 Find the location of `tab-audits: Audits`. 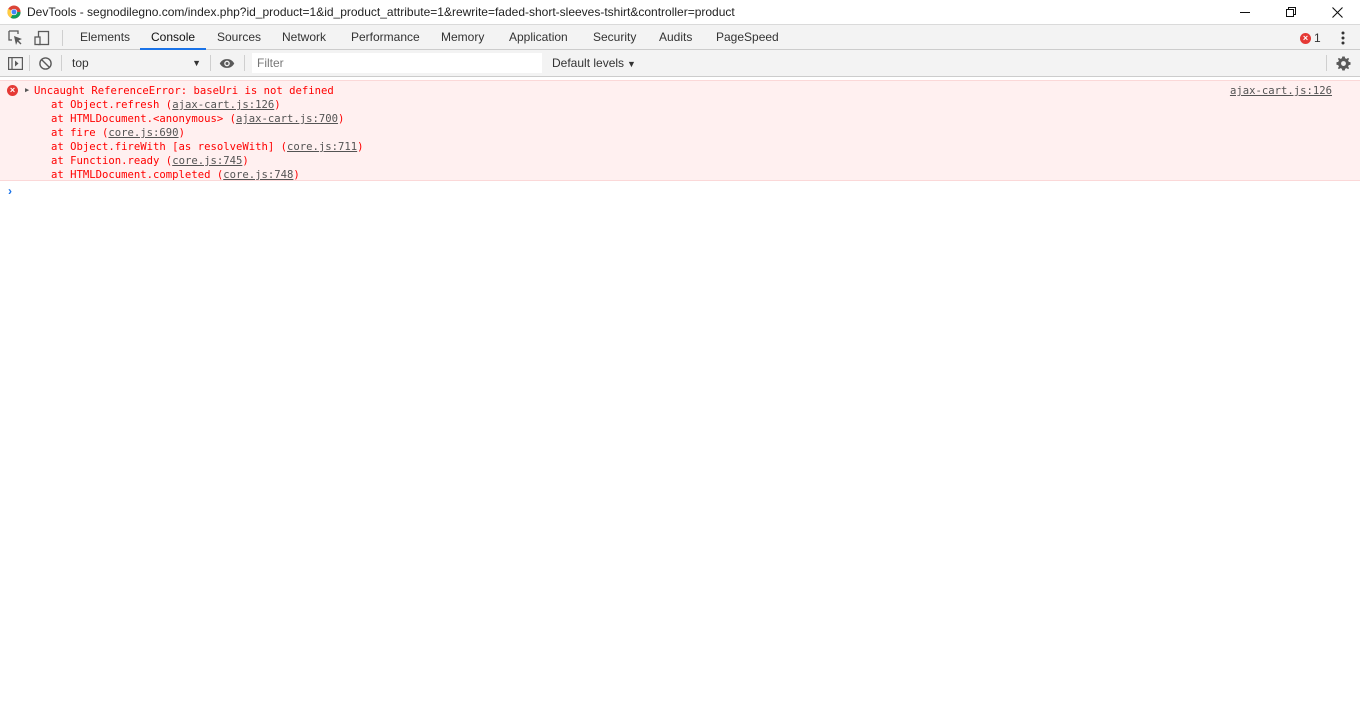

tab-audits: Audits is located at coordinates (675, 37).